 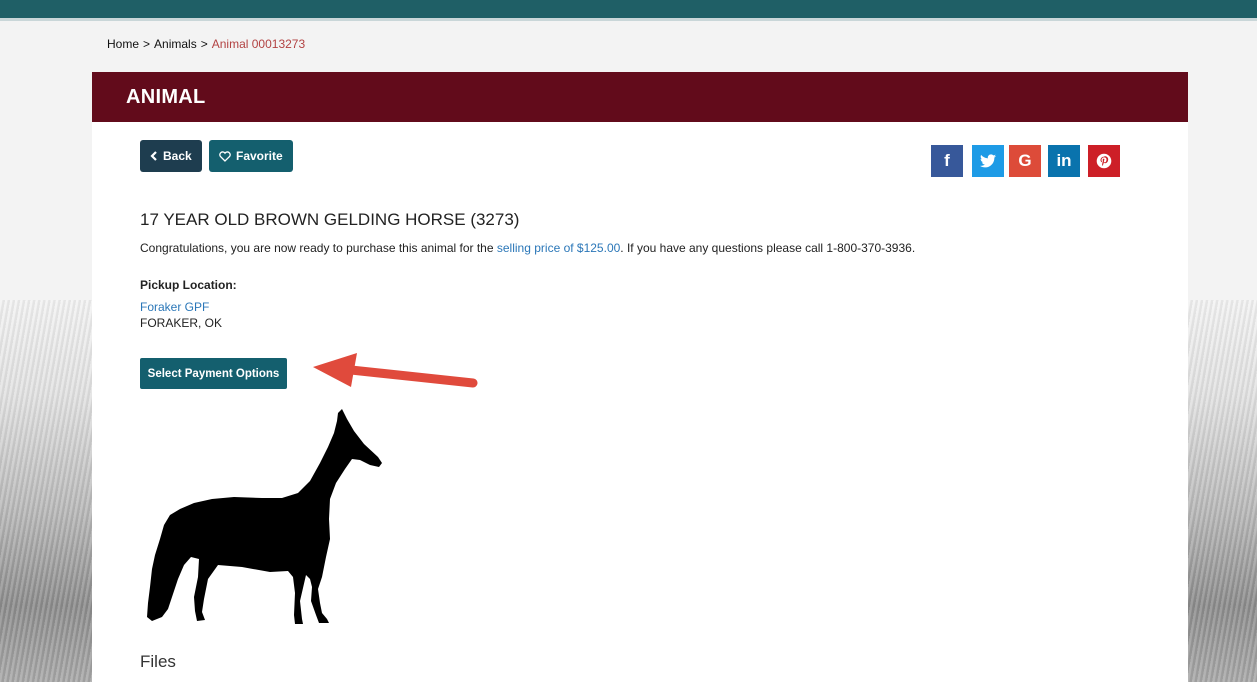 I want to click on breadcrumb-home: Home, so click(x=123, y=44).